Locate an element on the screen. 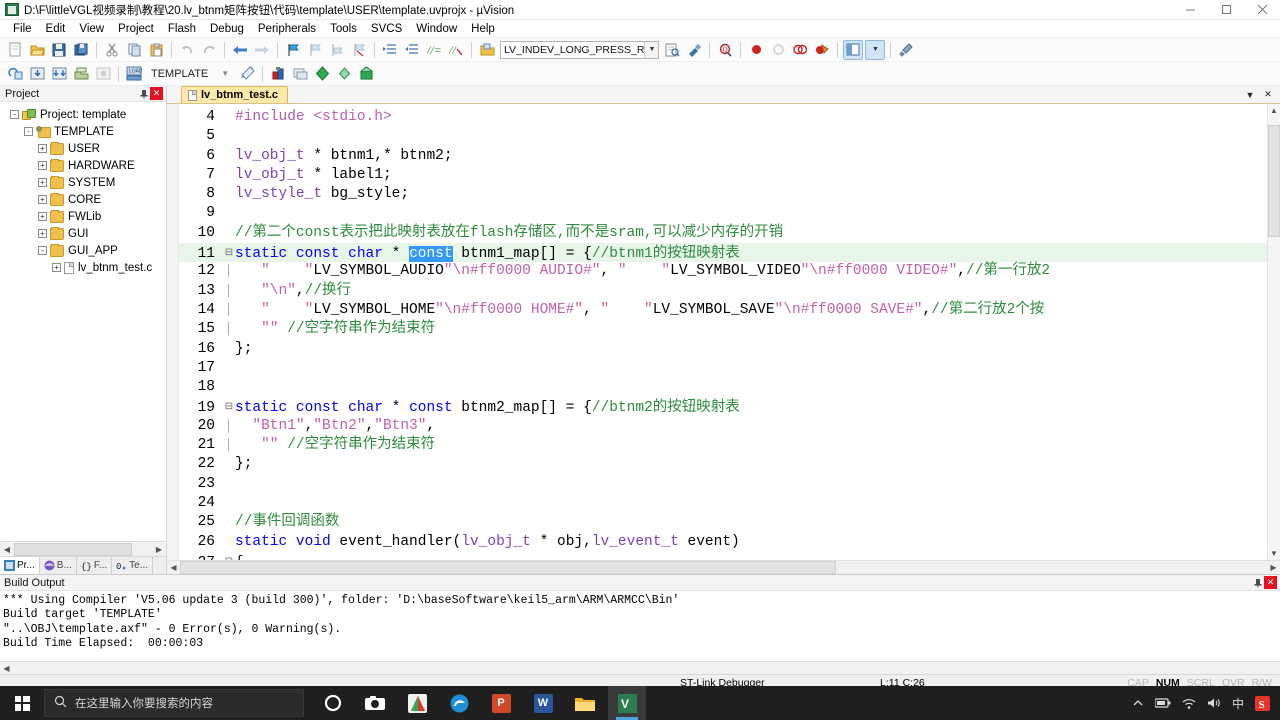 Image resolution: width=1280 pixels, height=720 pixels. layout-dropdown-icon: ▼ is located at coordinates (875, 49).